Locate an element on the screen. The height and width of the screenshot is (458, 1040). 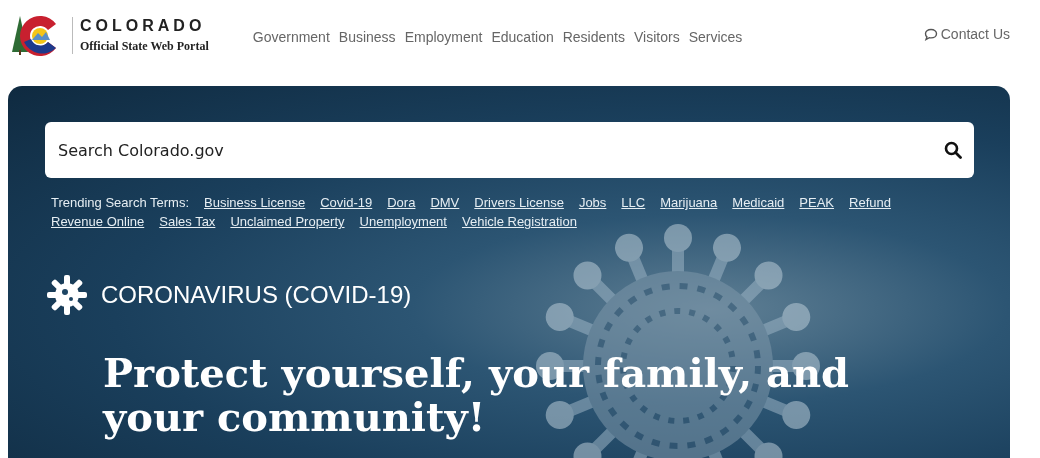
contact-link: Contact Us is located at coordinates (966, 34).